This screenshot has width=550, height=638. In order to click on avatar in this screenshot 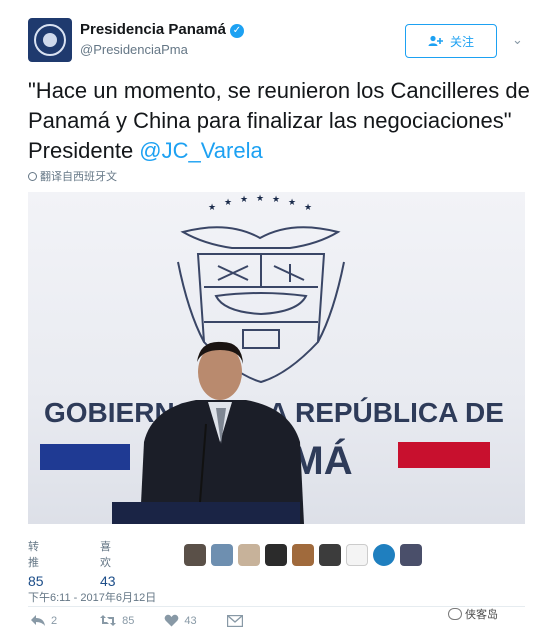, I will do `click(50, 40)`.